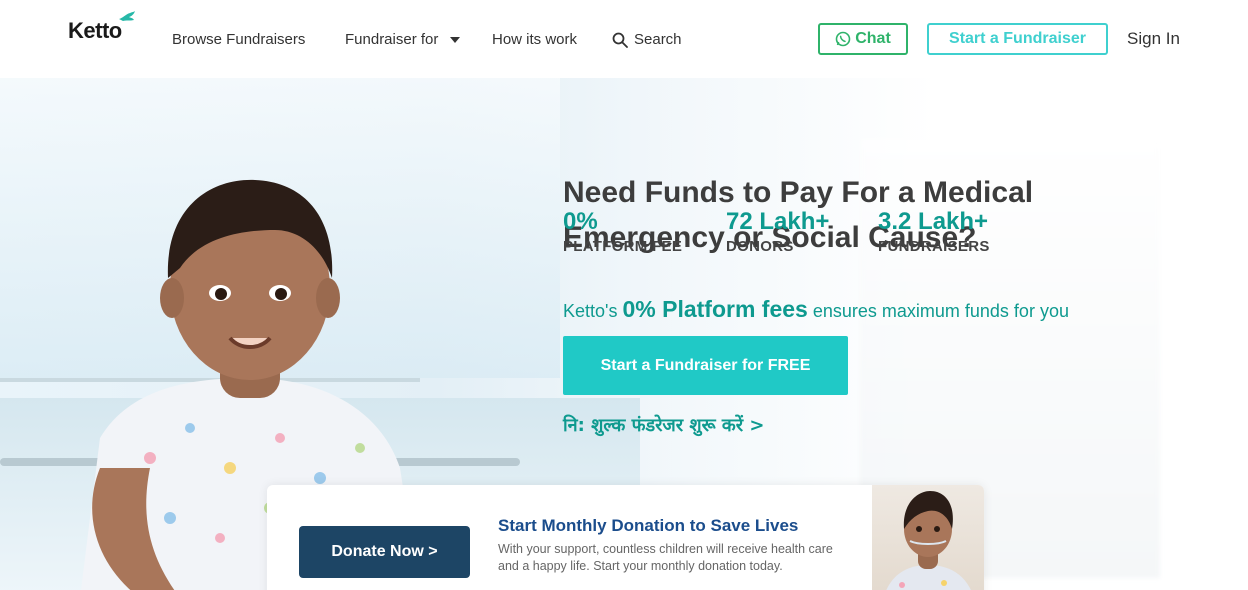  What do you see at coordinates (1153, 39) in the screenshot?
I see `sign-in-link: Sign In` at bounding box center [1153, 39].